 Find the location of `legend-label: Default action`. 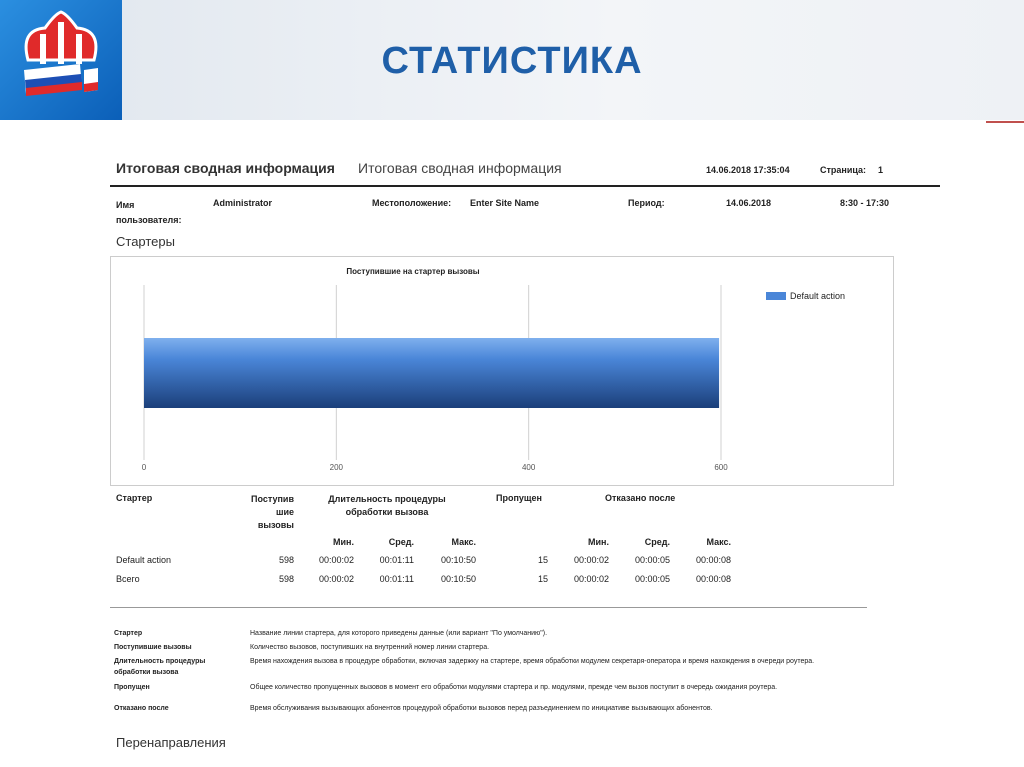

legend-label: Default action is located at coordinates (818, 296).